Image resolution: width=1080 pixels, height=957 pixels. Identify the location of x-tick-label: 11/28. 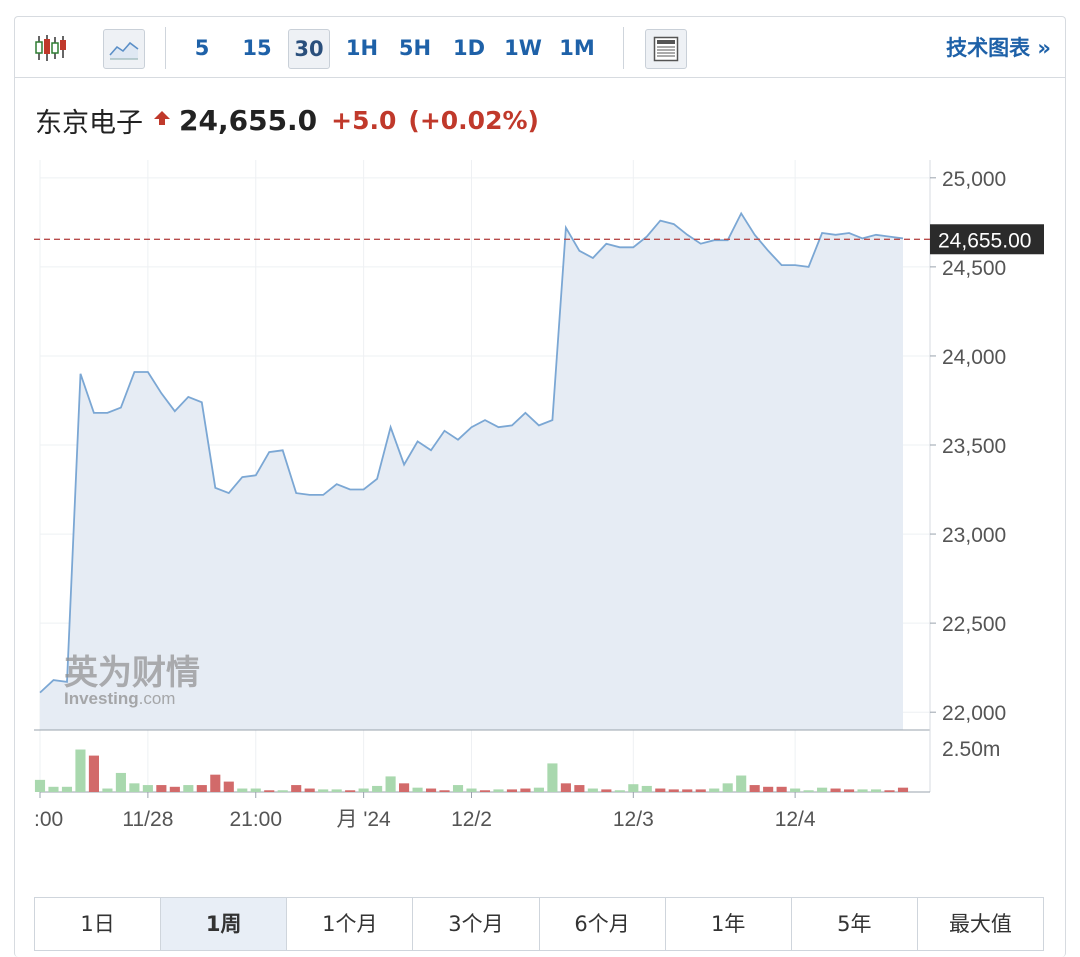
(147, 819).